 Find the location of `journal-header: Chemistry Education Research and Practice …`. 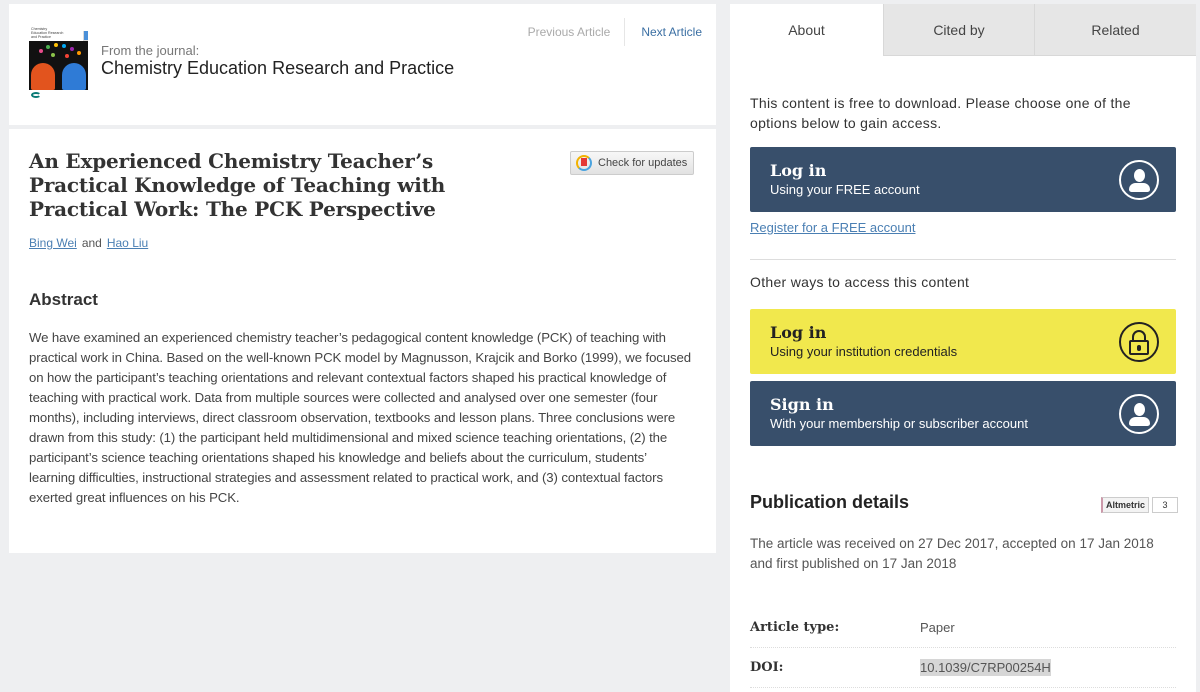

journal-header: Chemistry Education Research and Practice … is located at coordinates (362, 64).